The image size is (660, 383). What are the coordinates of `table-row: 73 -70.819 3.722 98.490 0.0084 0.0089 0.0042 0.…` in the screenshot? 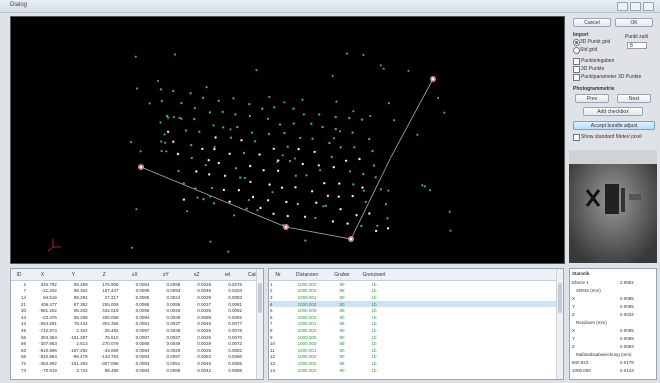 It's located at (137, 370).